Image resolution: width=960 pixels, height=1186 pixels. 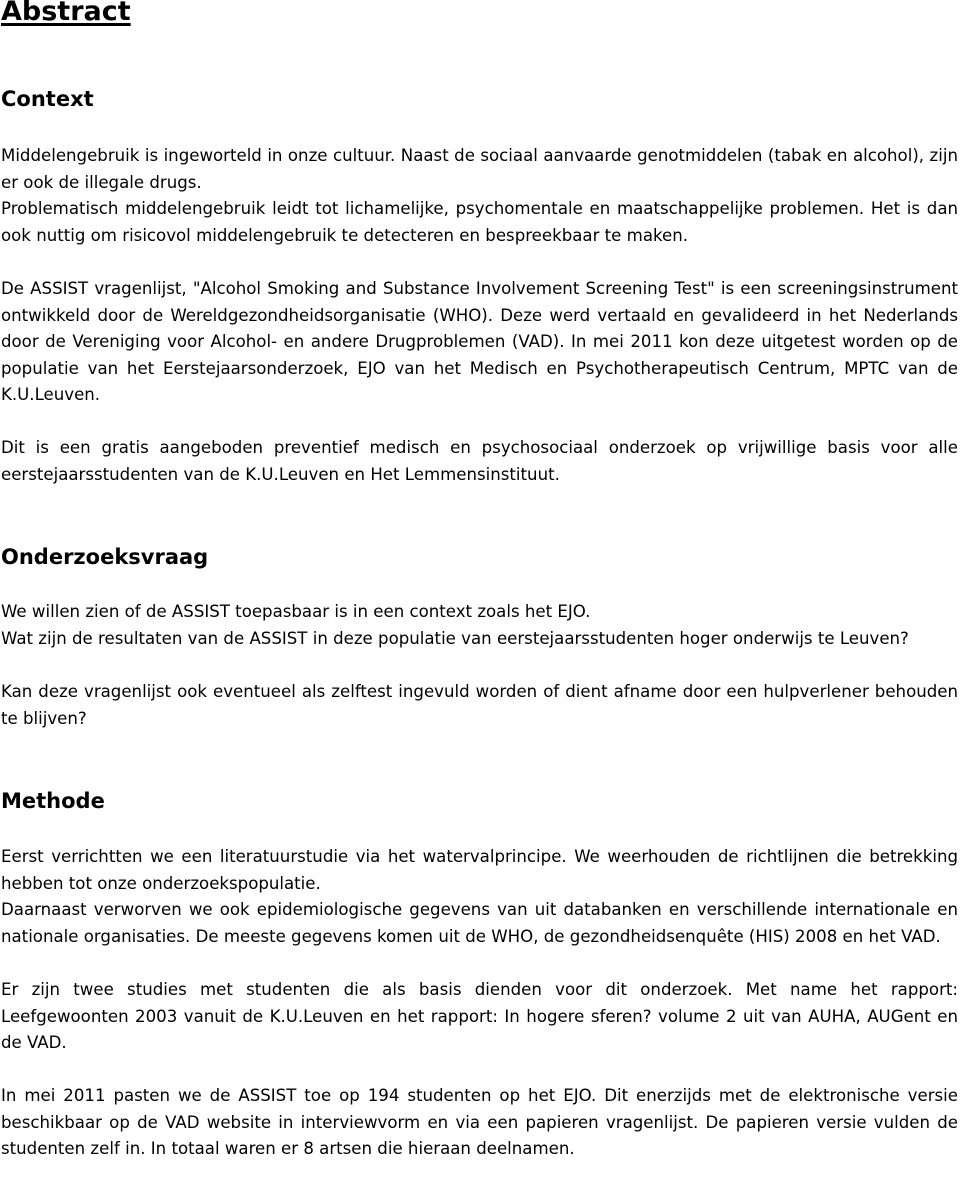 I want to click on section-heading-onderzoeksvraag: Onderzoeksvraag, so click(x=105, y=557).